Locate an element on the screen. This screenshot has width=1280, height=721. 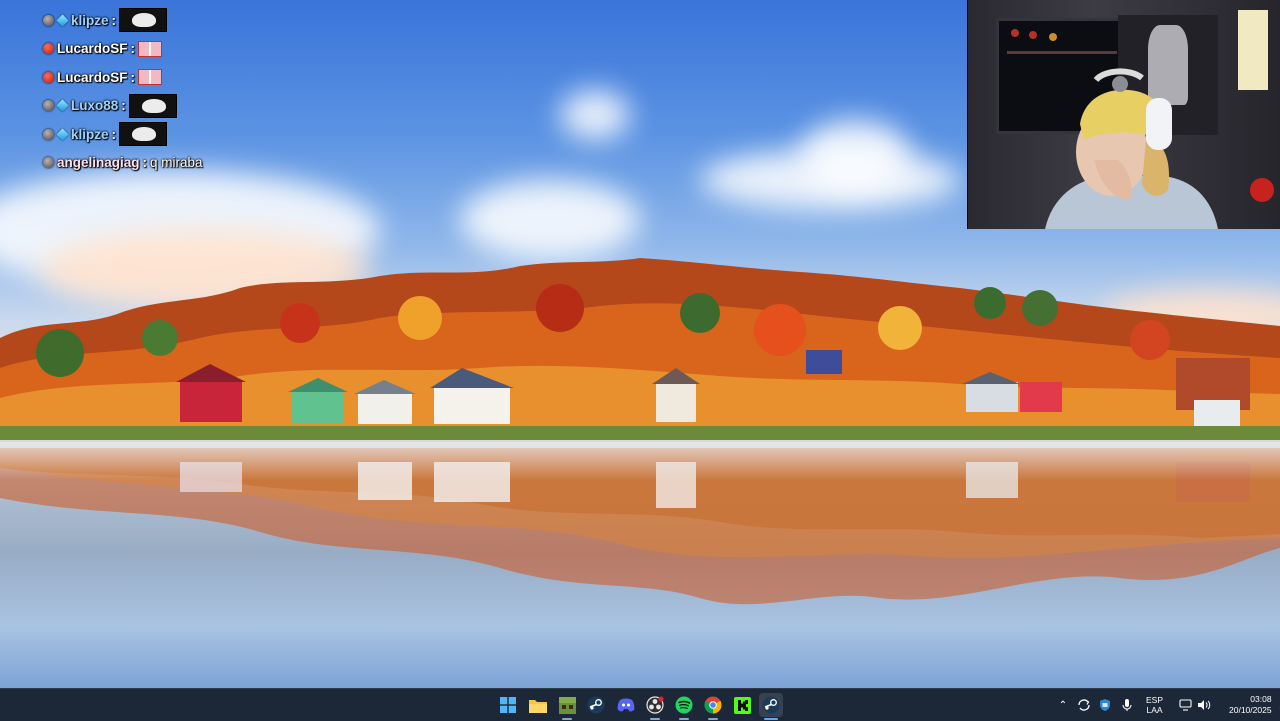
taskbar-obs is located at coordinates (655, 706).